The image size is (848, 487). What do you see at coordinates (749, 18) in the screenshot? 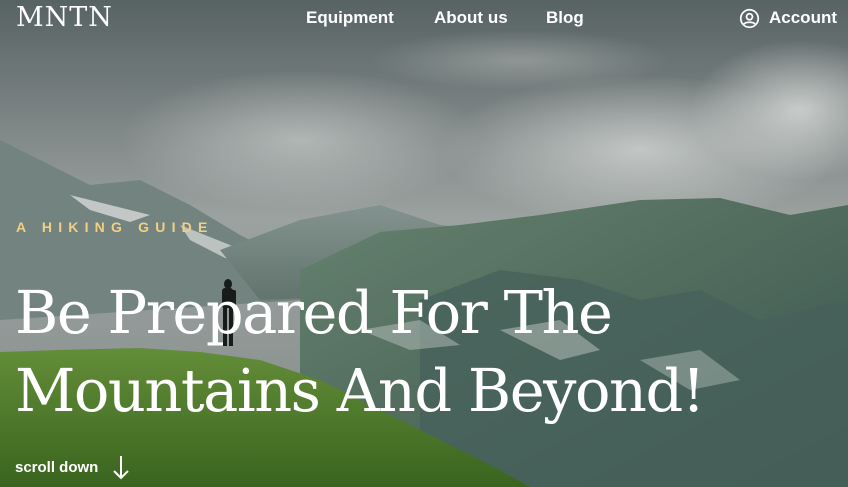
I see `user-circle-icon` at bounding box center [749, 18].